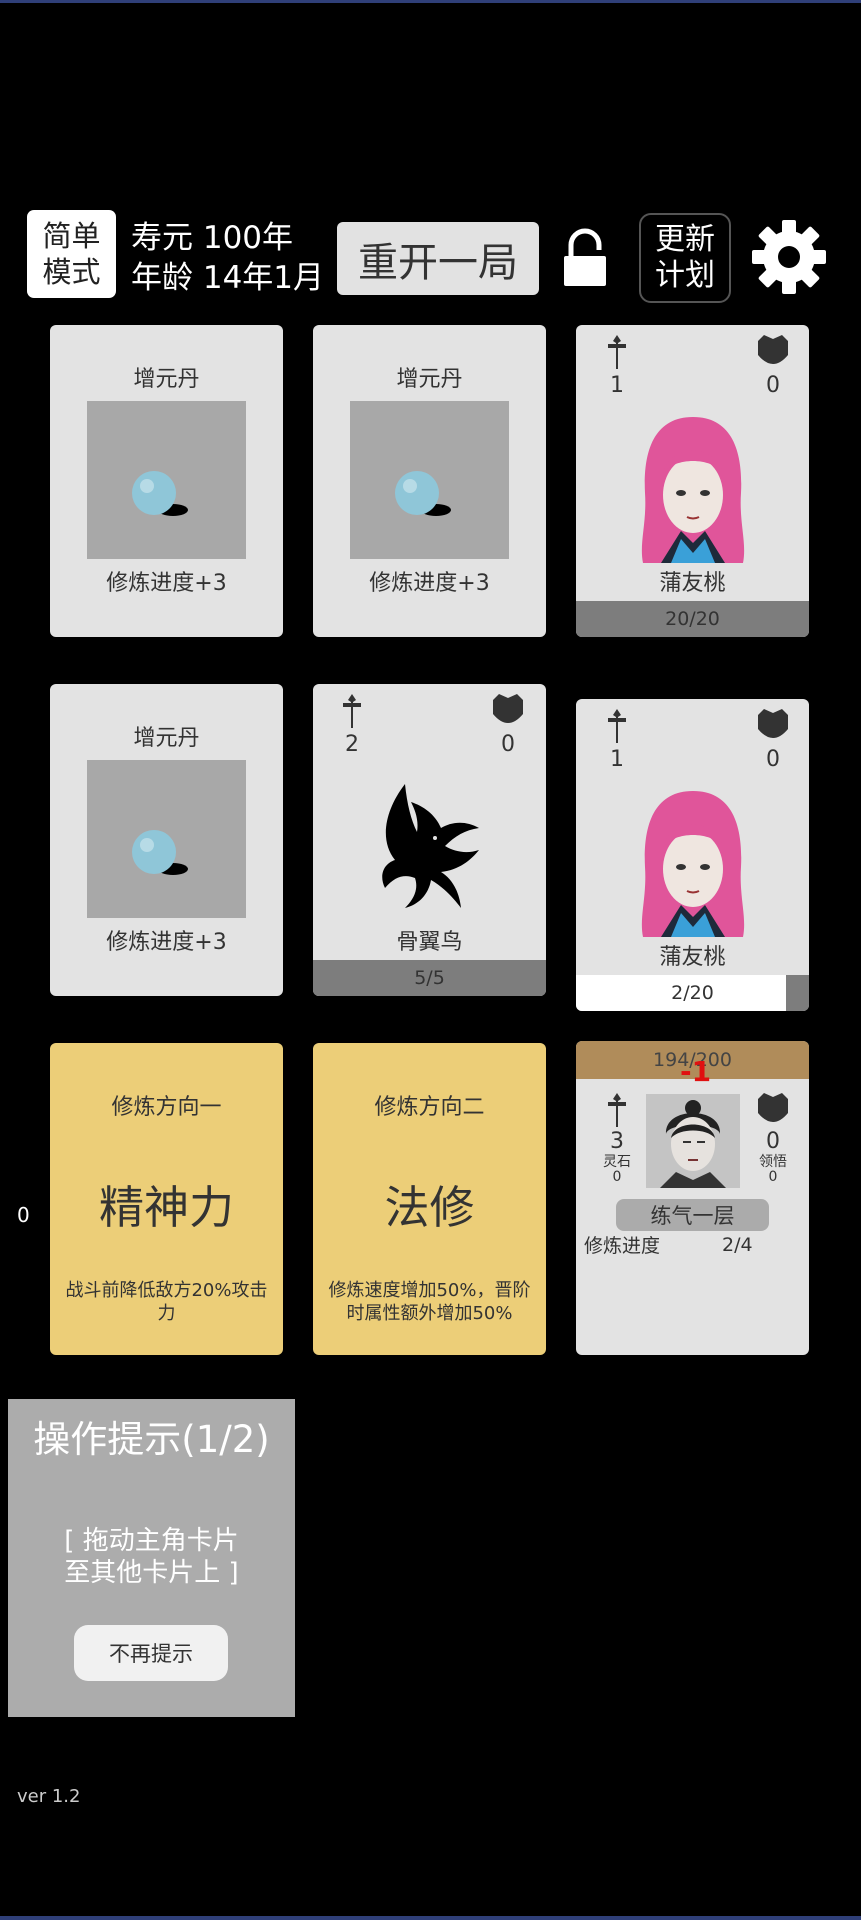  I want to click on restart-button: 重开一局, so click(438, 258).